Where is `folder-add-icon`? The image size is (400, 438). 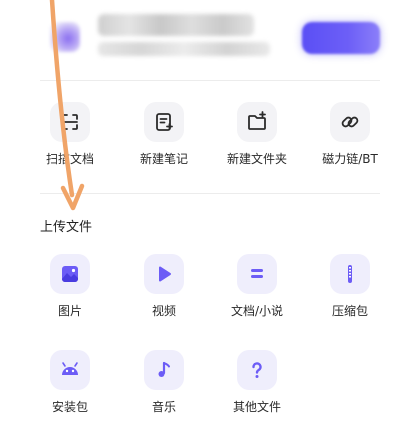
folder-add-icon is located at coordinates (257, 122).